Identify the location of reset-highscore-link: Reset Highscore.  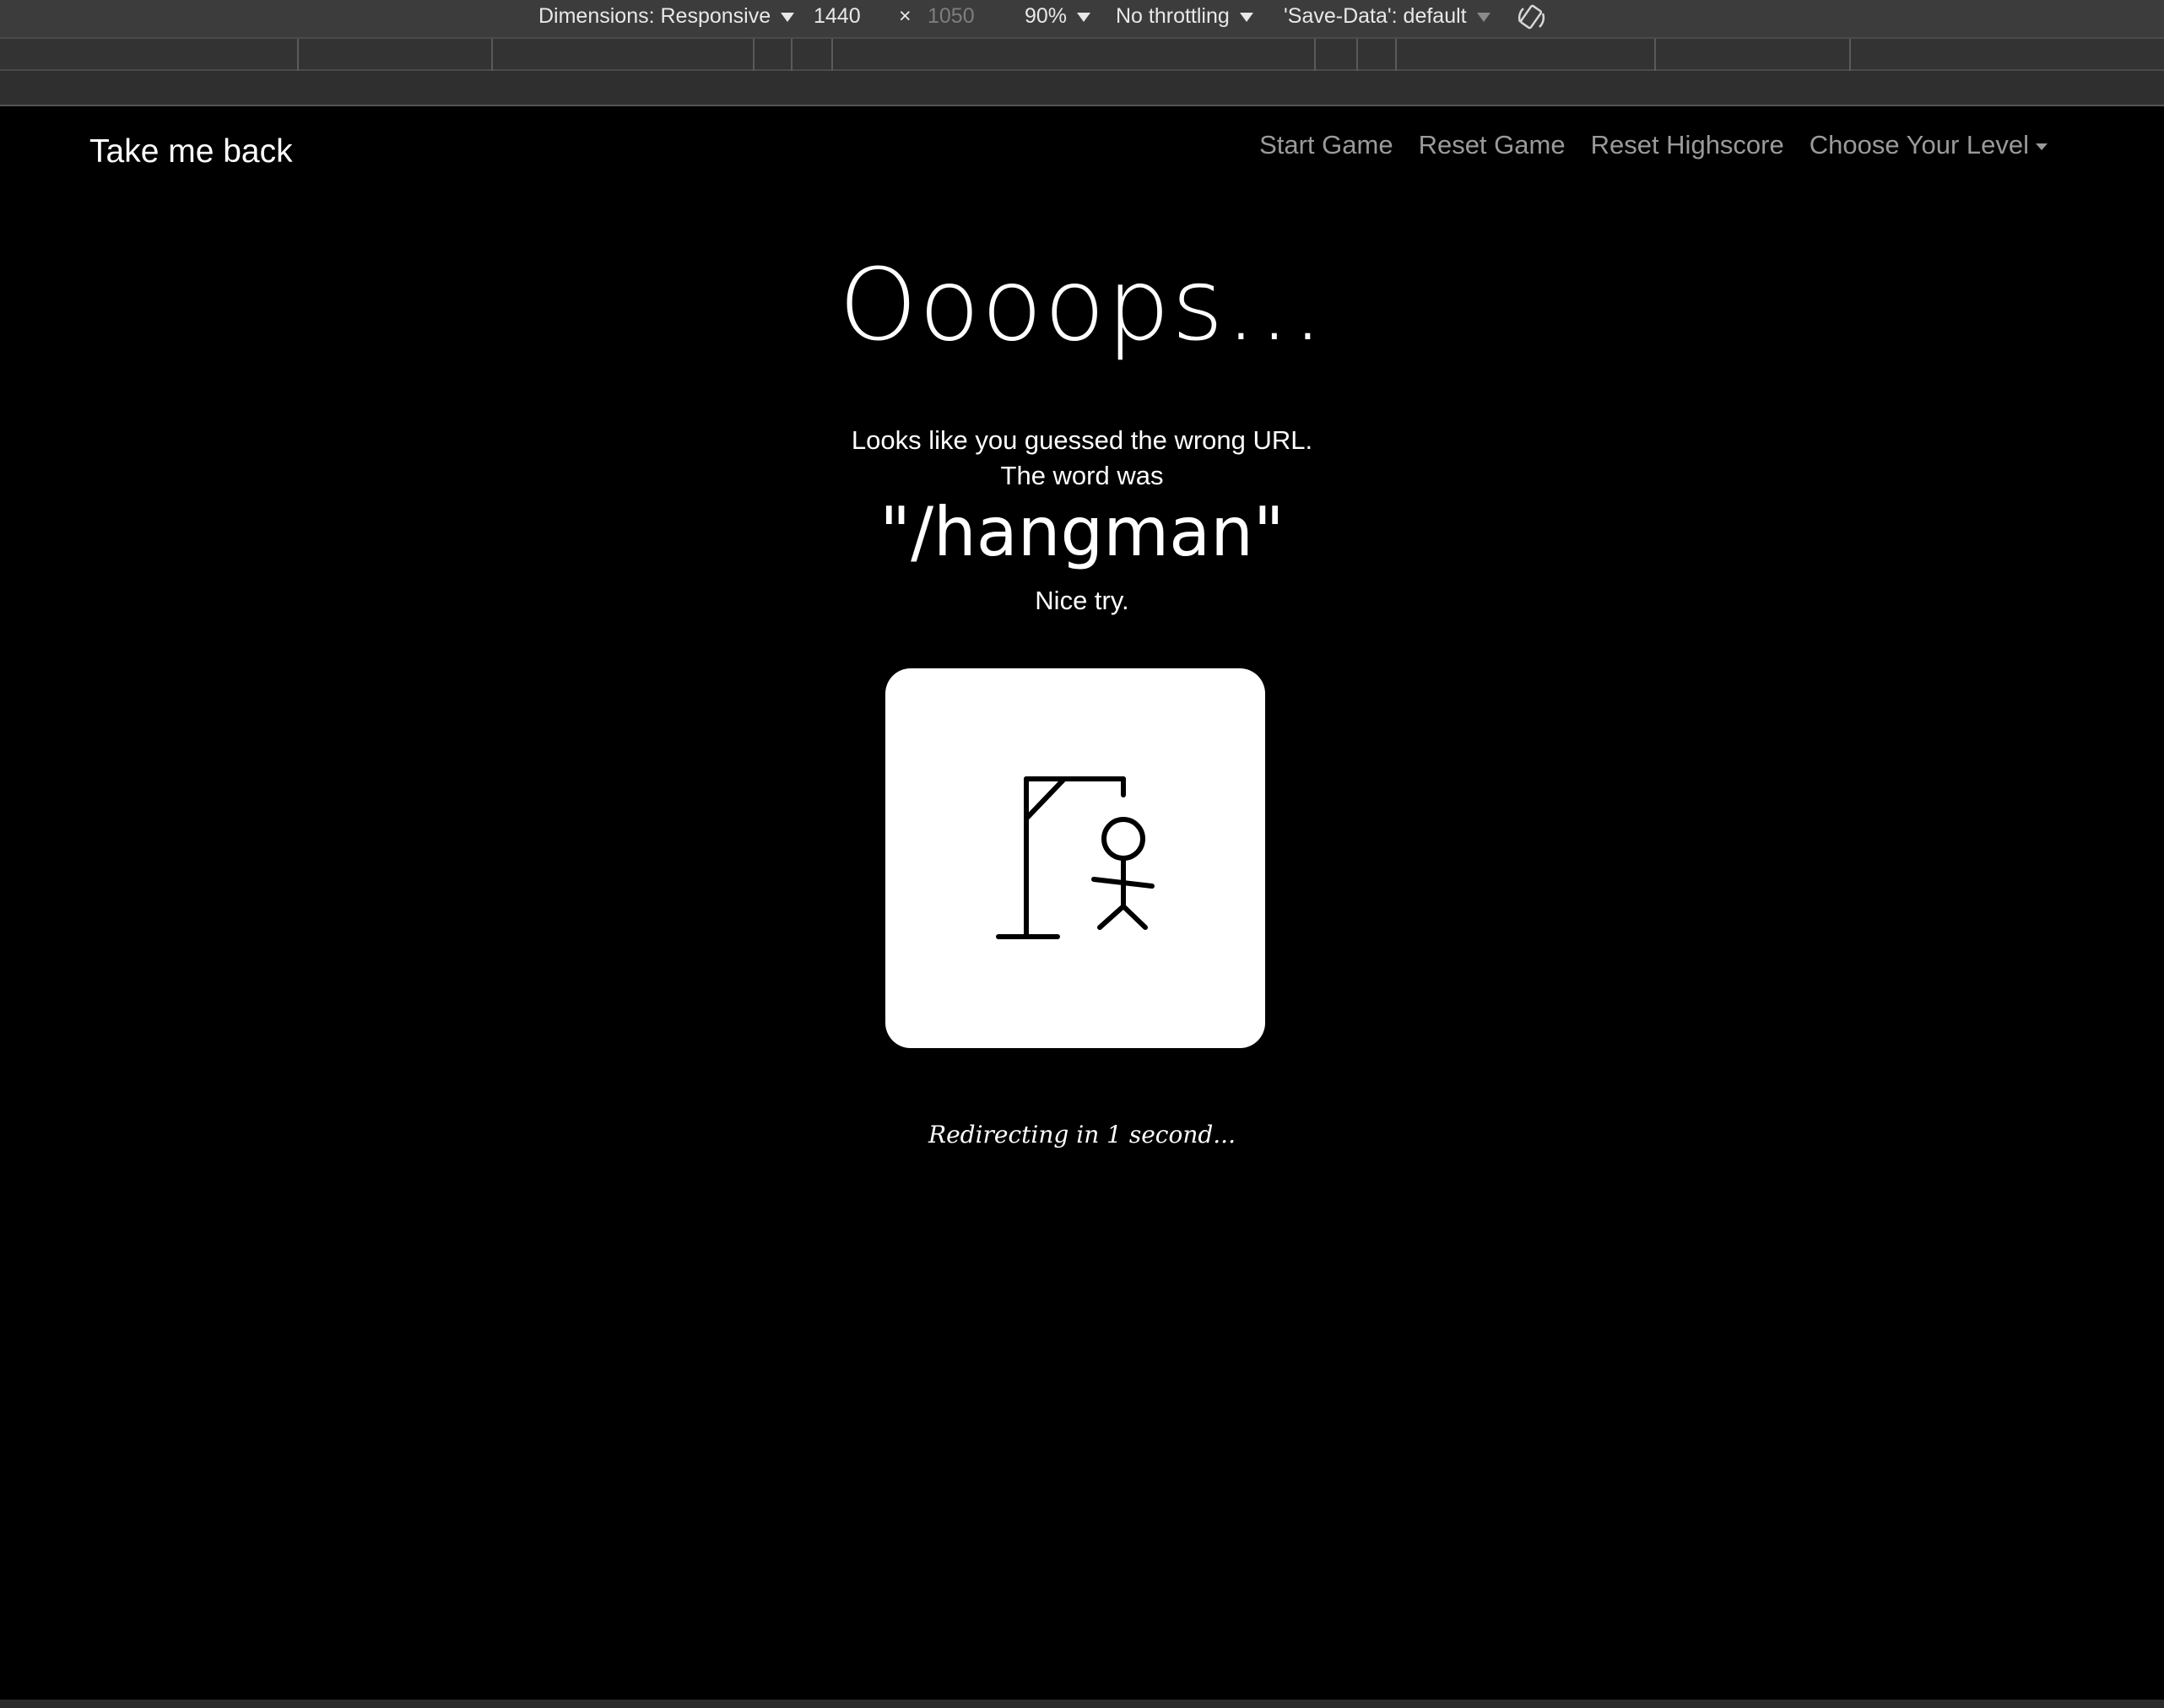
(1687, 145).